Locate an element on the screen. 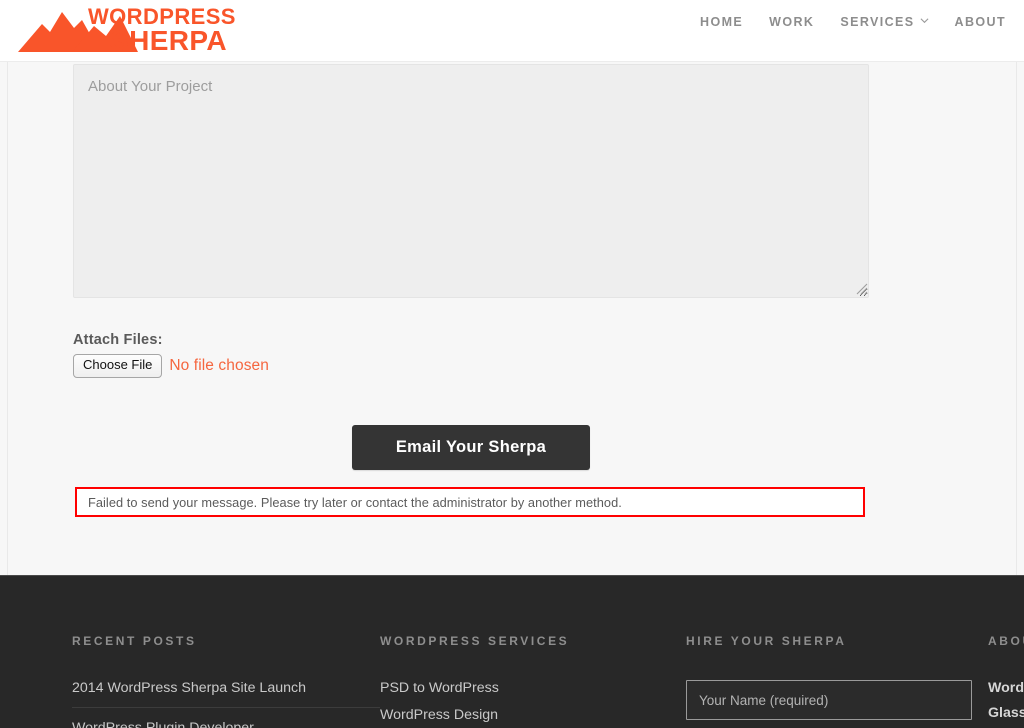  chevron-down-icon is located at coordinates (924, 20).